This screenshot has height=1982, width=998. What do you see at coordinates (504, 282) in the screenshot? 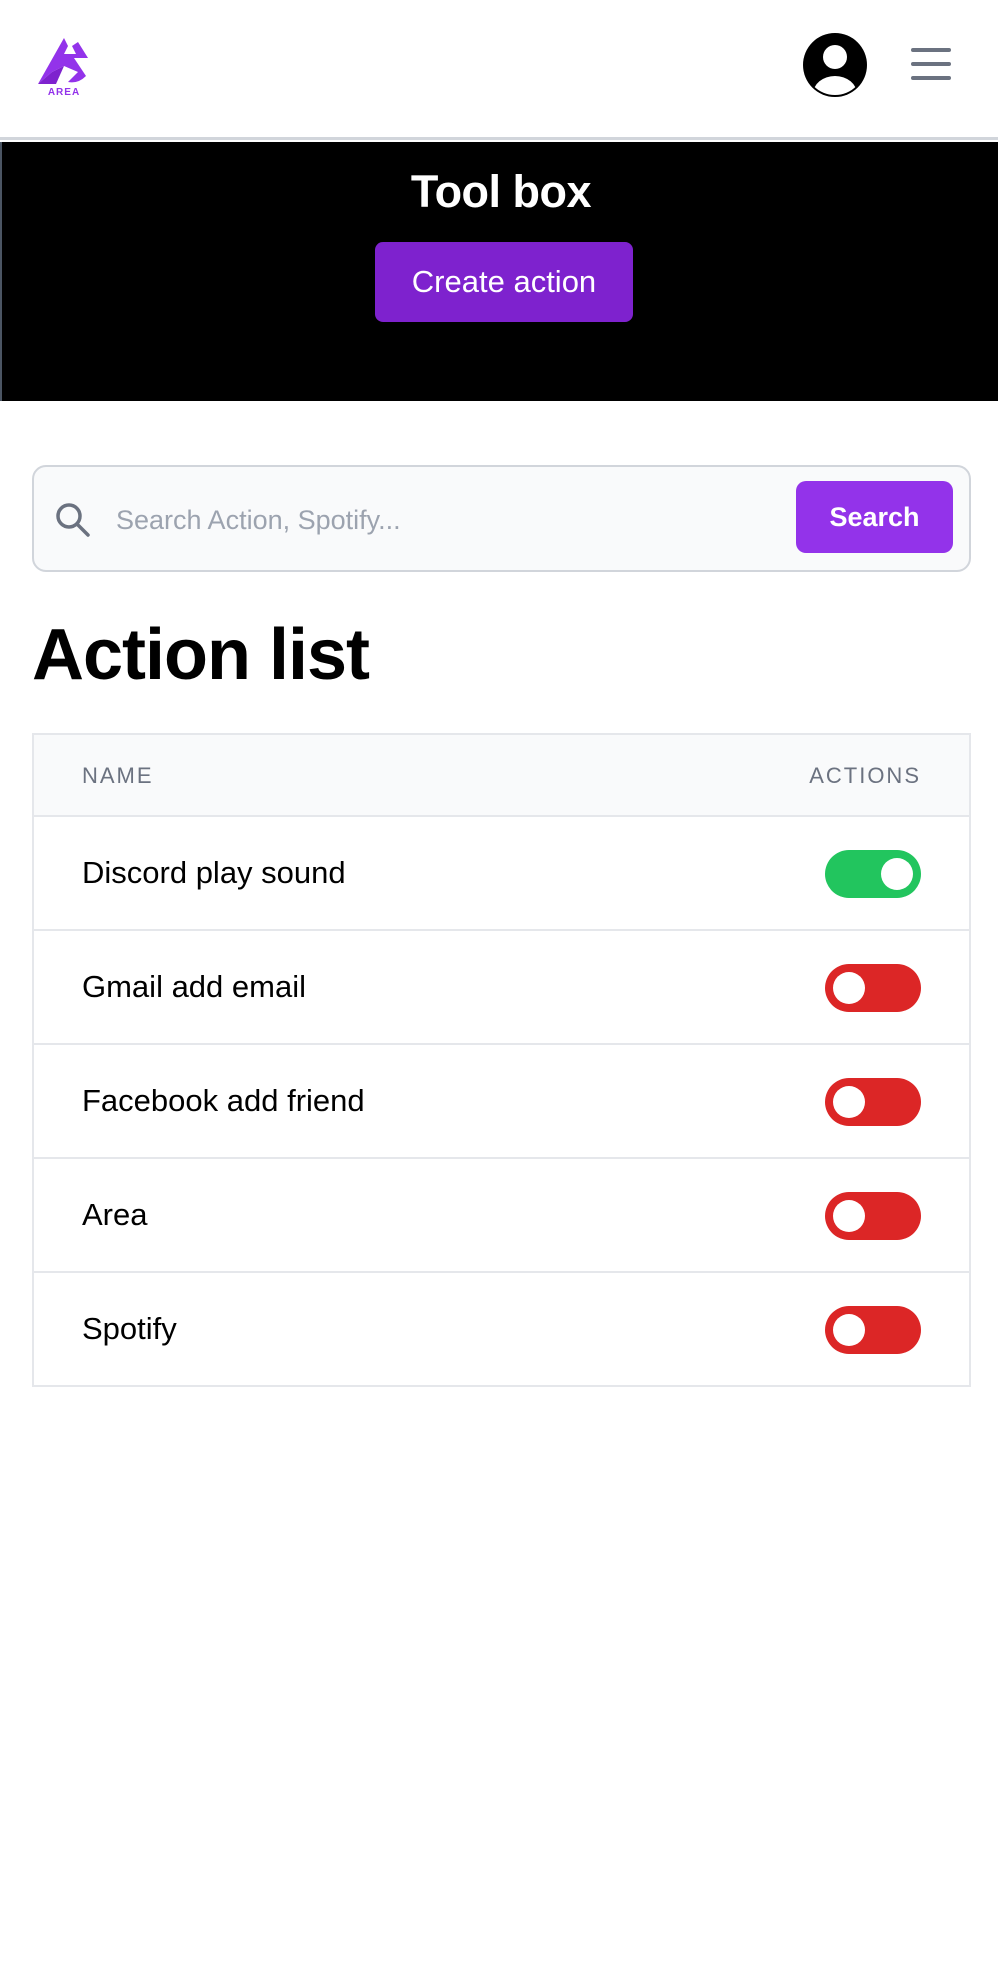
I see `create-action-button: Create action` at bounding box center [504, 282].